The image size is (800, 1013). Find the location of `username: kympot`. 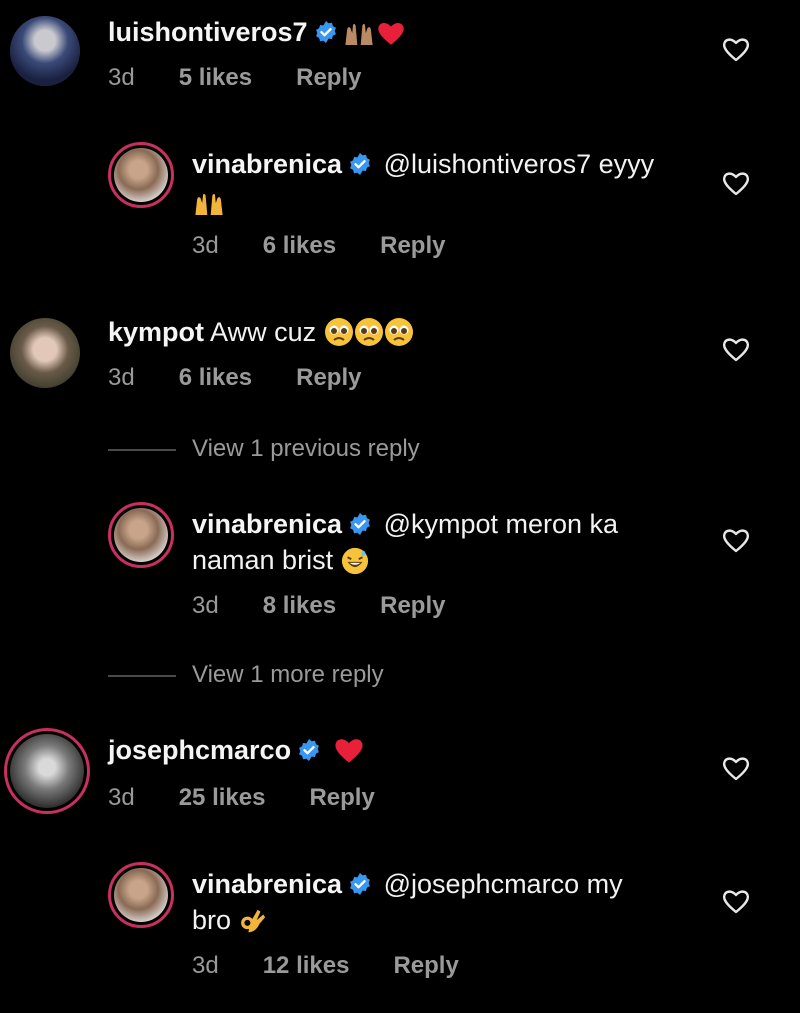

username: kympot is located at coordinates (156, 332).